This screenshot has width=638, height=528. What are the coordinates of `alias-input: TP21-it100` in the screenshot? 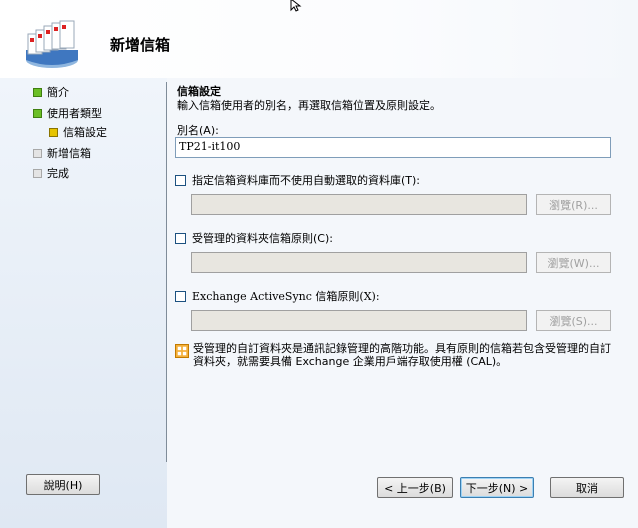 It's located at (393, 147).